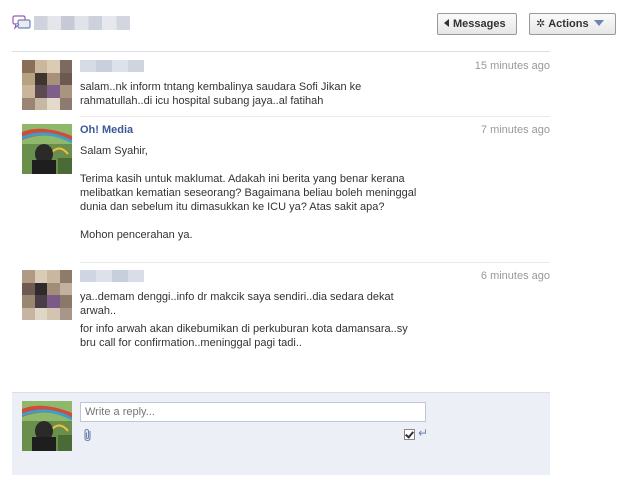  Describe the element at coordinates (423, 433) in the screenshot. I see `enter-icon: ↵` at that location.